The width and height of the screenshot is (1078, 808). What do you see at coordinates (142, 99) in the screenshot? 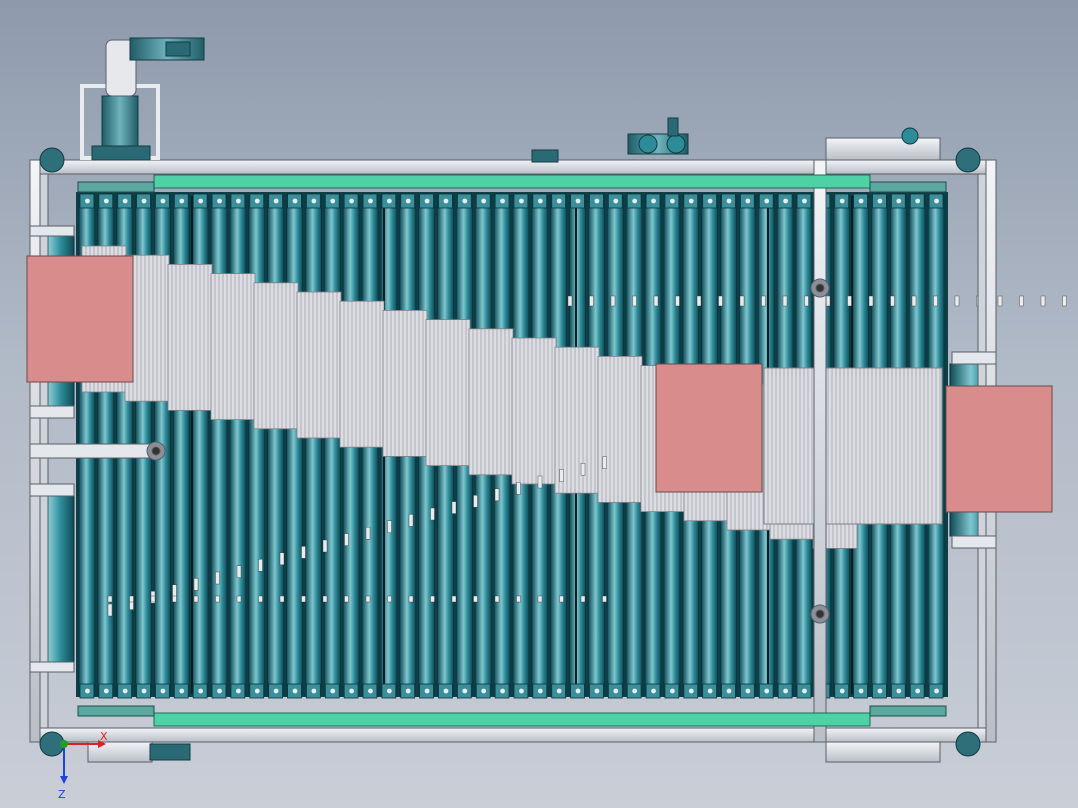
I see `drive-motor-assembly` at bounding box center [142, 99].